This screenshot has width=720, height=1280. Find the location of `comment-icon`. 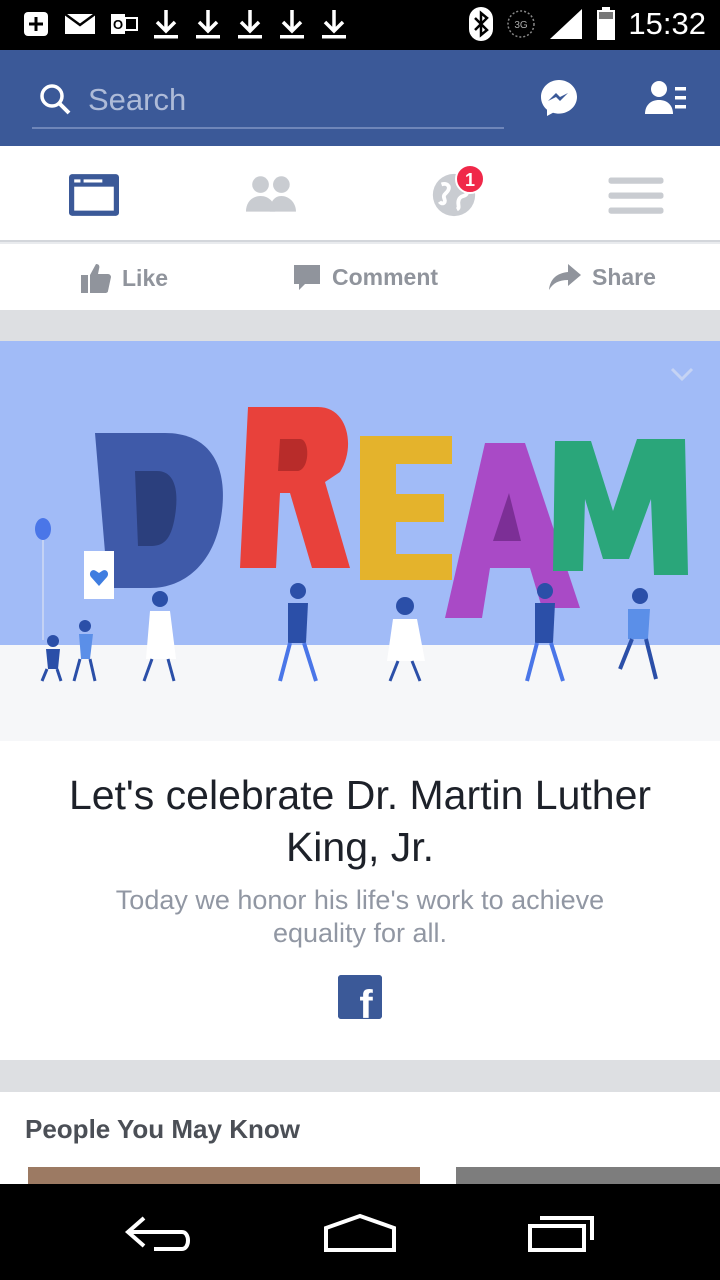

comment-icon is located at coordinates (307, 277).